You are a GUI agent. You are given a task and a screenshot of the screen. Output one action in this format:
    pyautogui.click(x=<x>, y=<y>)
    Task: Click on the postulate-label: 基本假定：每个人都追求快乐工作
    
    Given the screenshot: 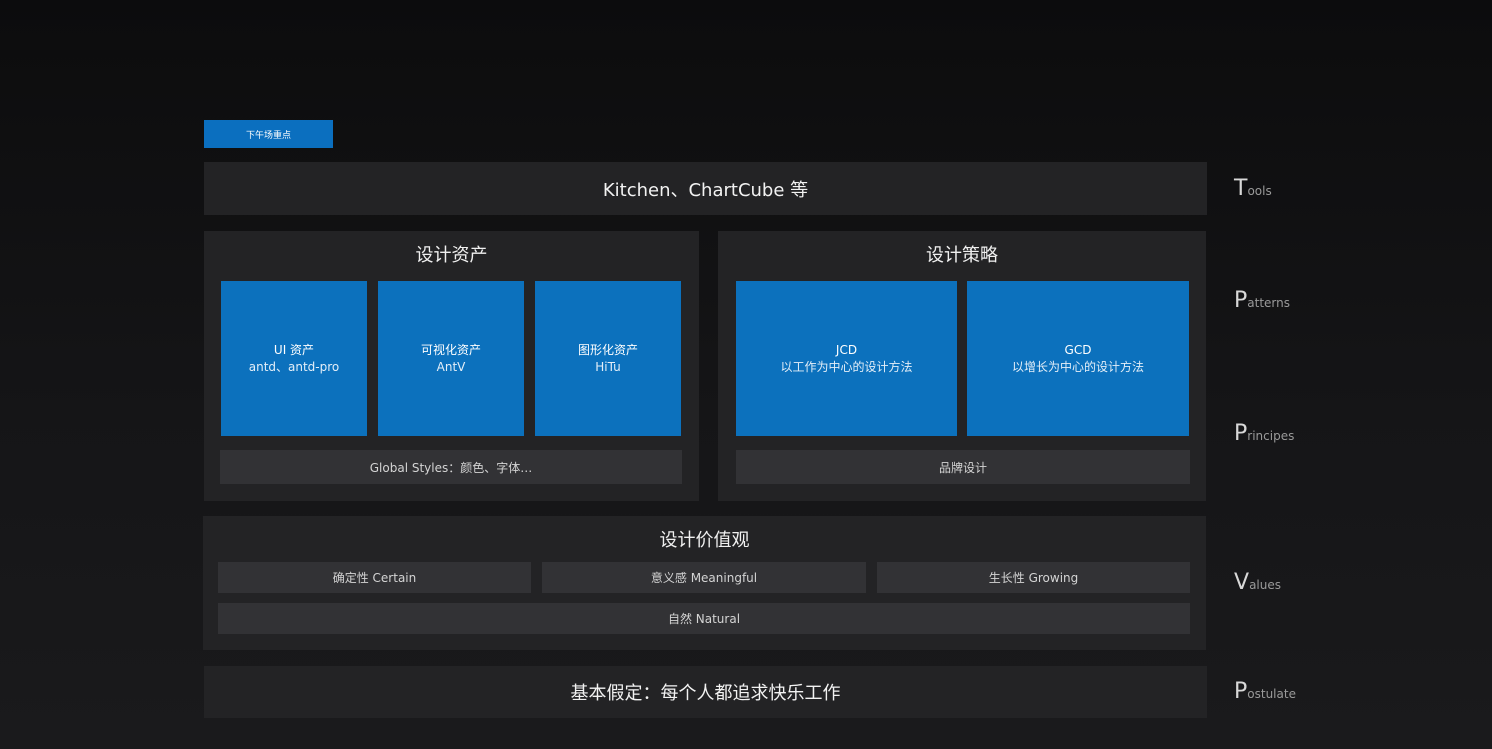 What is the action you would take?
    pyautogui.click(x=705, y=693)
    